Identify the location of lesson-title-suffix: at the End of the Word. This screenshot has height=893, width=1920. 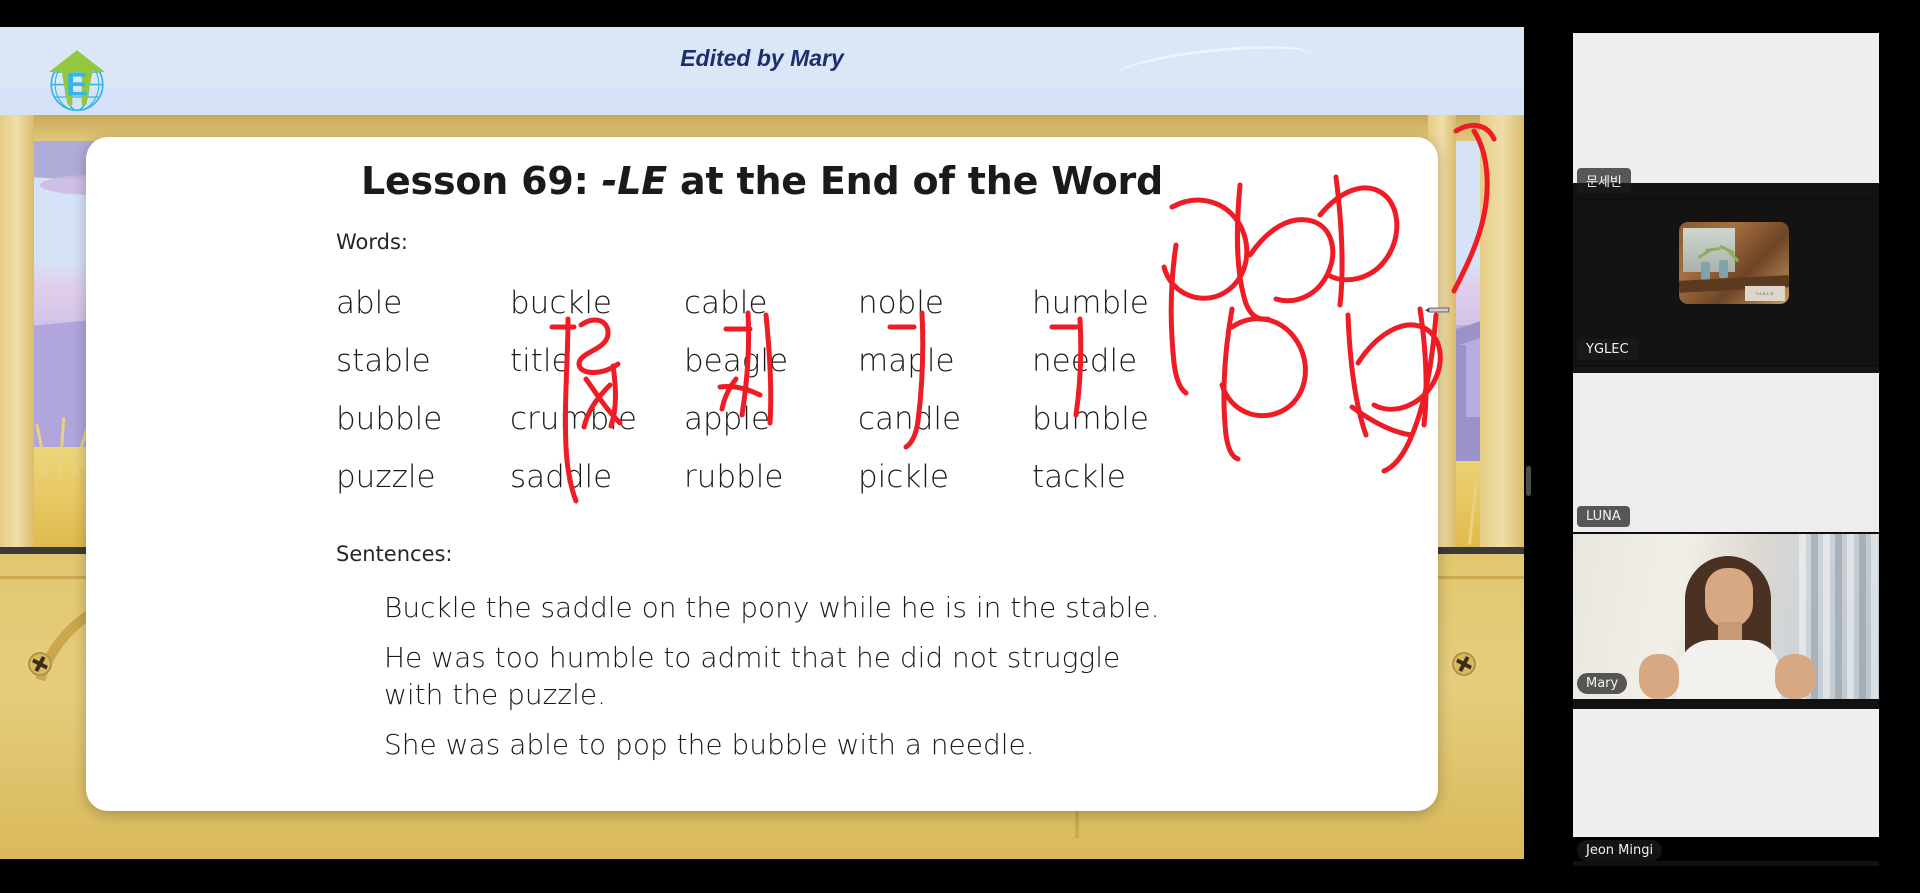
(915, 181).